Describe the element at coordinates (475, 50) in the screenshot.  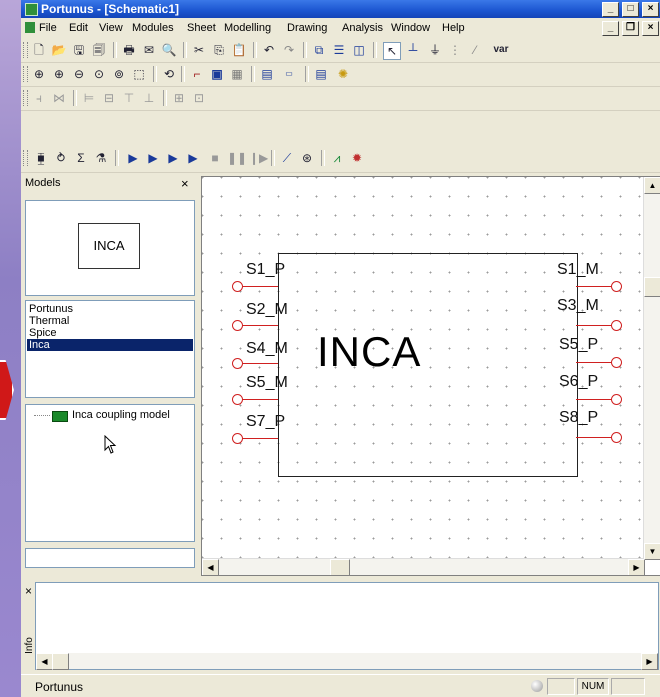
I see `label-icon: ⁄` at that location.